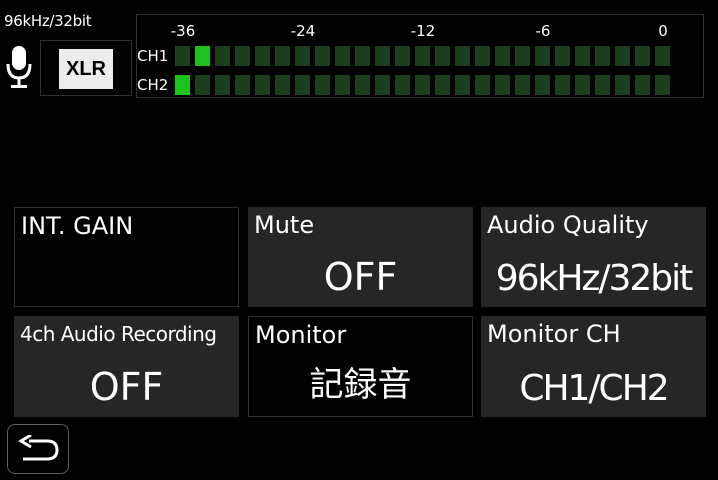 Image resolution: width=718 pixels, height=480 pixels. I want to click on meter-scale-label: 0, so click(663, 31).